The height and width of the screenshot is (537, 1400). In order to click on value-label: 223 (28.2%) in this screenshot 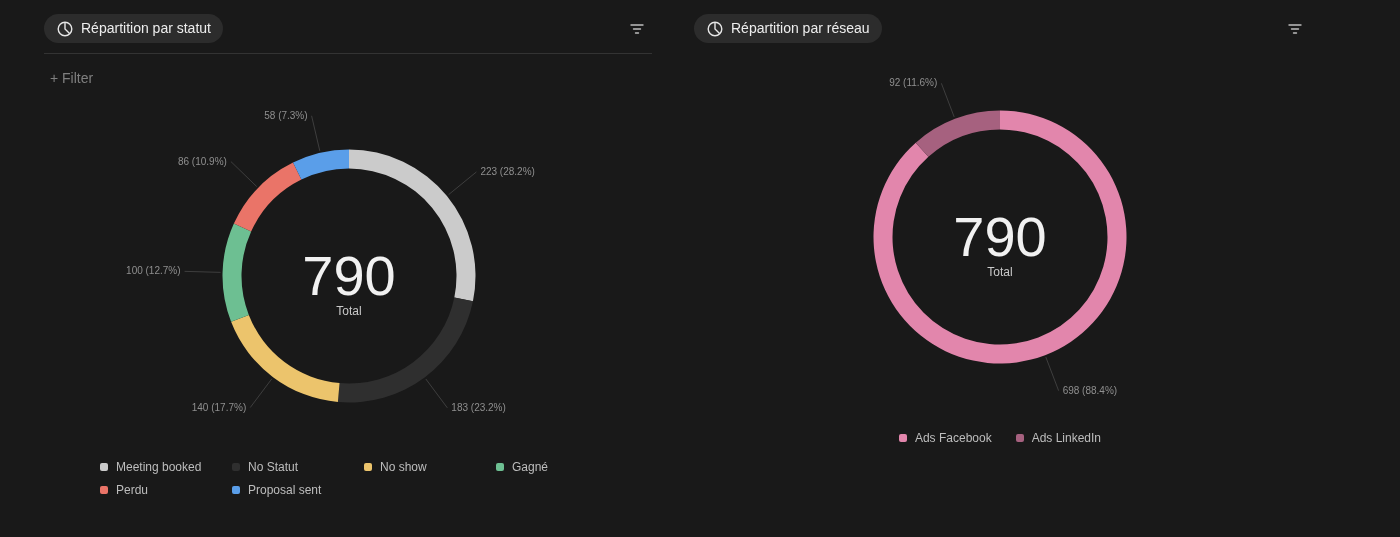, I will do `click(507, 171)`.